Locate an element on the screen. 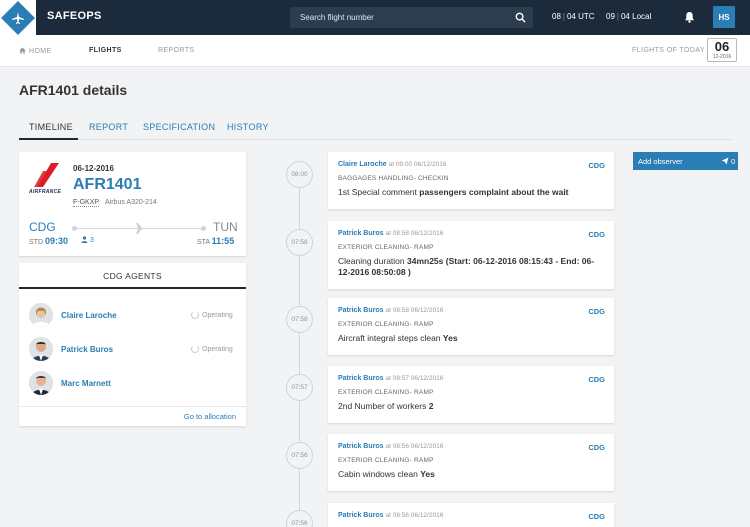 This screenshot has width=750, height=527. tab-timeline: TIMELINE is located at coordinates (51, 127).